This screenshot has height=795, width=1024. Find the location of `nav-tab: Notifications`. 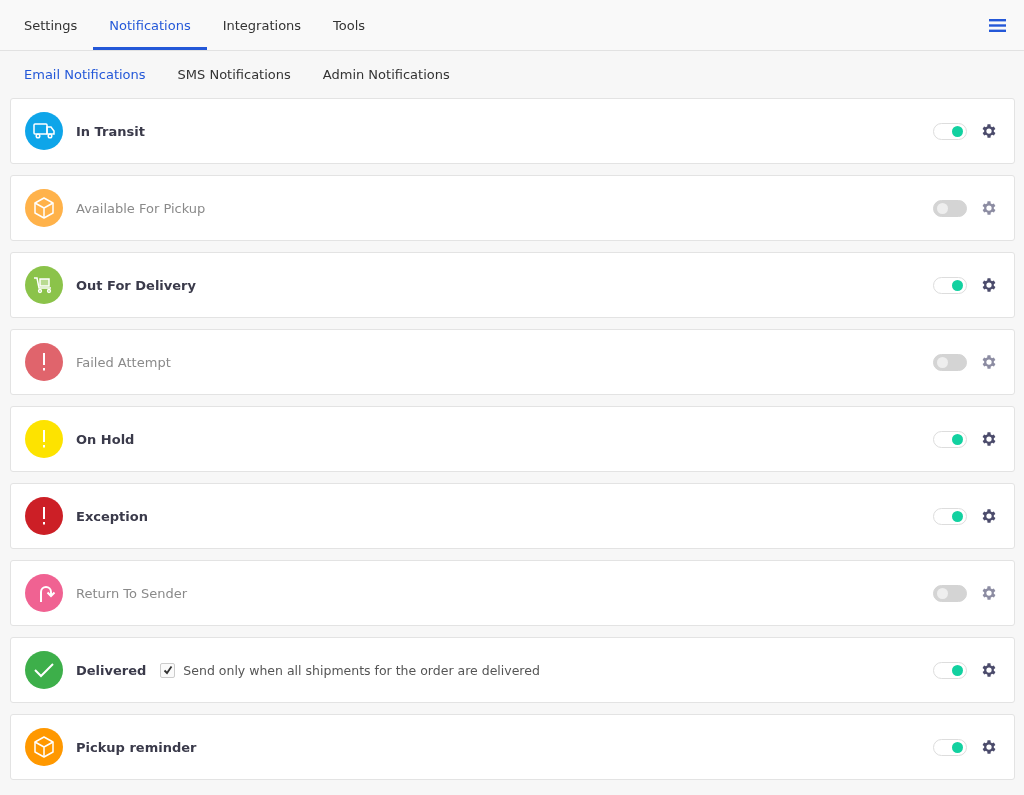

nav-tab: Notifications is located at coordinates (150, 26).